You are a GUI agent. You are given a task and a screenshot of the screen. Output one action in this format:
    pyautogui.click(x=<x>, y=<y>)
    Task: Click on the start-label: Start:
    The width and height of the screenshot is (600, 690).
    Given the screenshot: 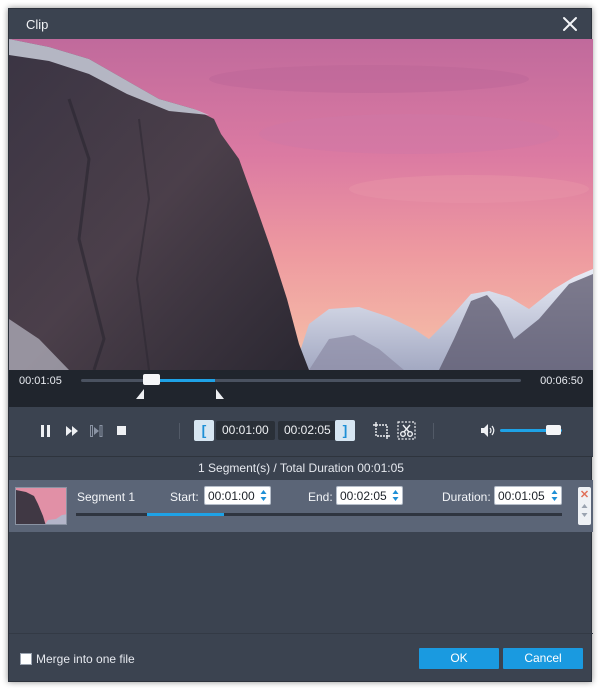 What is the action you would take?
    pyautogui.click(x=184, y=497)
    